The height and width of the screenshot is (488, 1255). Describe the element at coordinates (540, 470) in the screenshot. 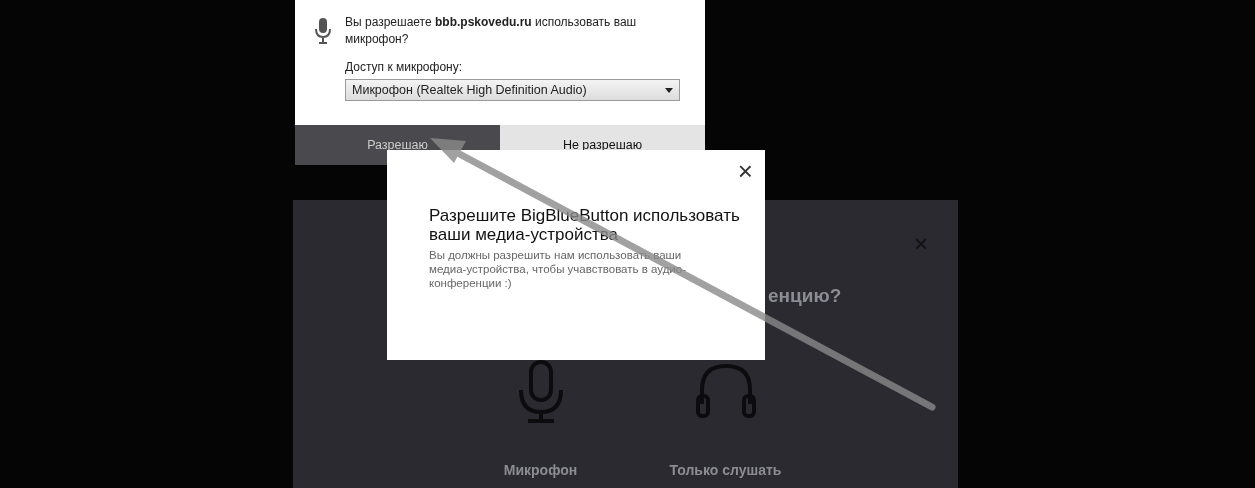

I see `option-label: Микрофон` at that location.